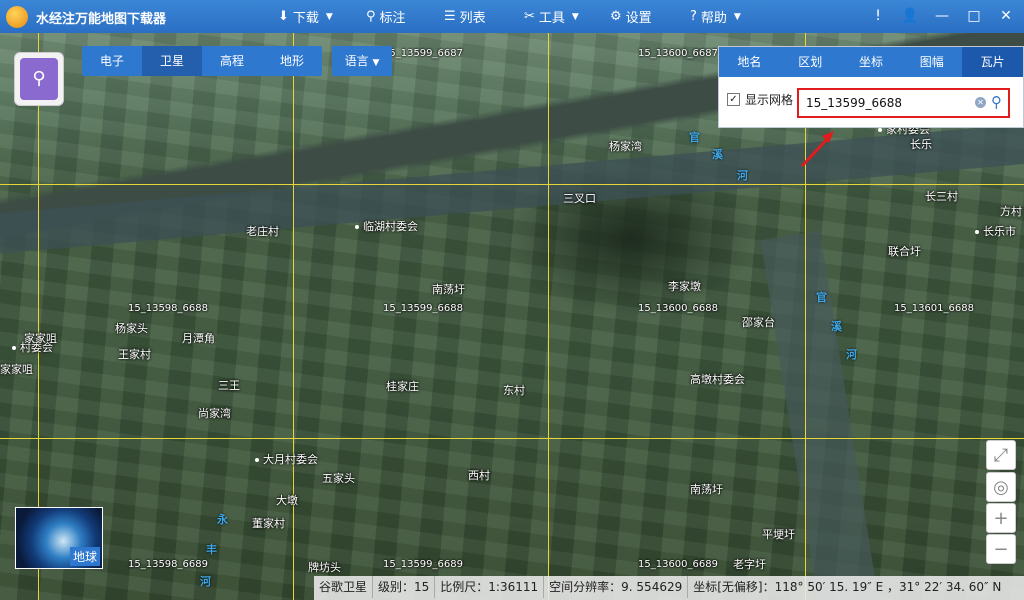  What do you see at coordinates (229, 385) in the screenshot?
I see `place-label: 三王` at bounding box center [229, 385].